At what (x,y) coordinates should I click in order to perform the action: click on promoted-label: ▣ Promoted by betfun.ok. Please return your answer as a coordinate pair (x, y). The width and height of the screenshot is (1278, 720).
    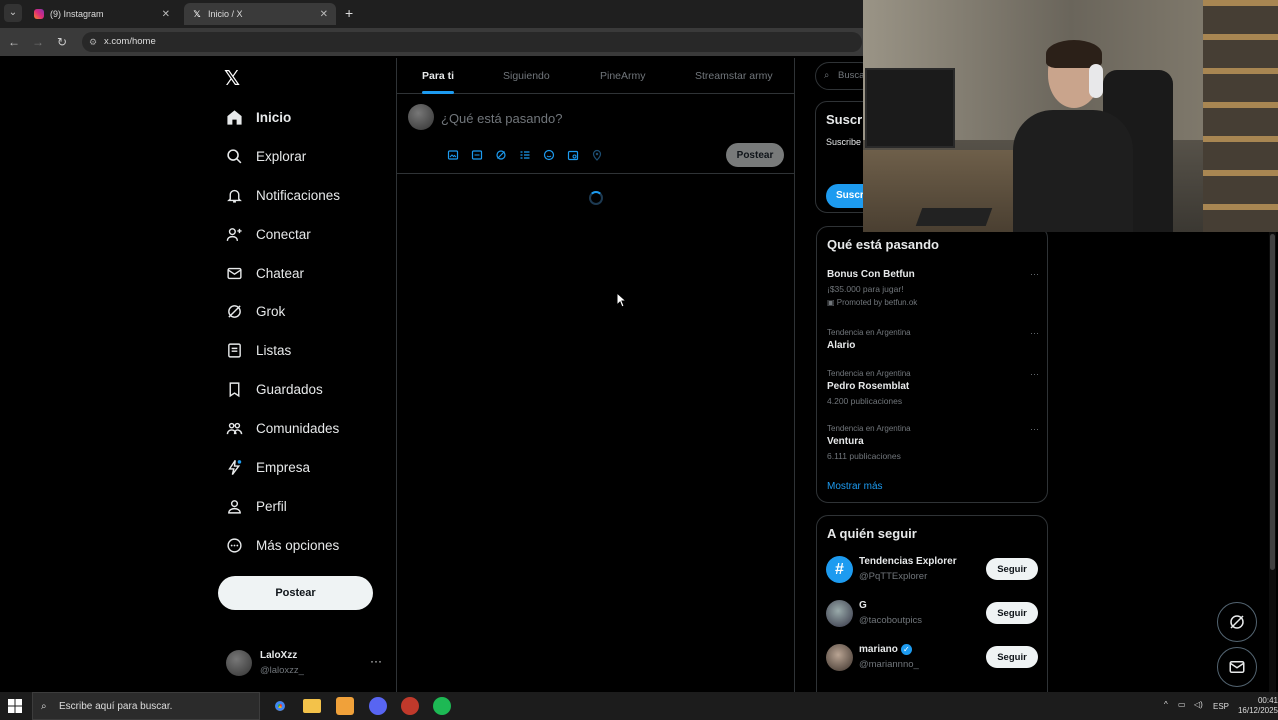
    Looking at the image, I should click on (933, 302).